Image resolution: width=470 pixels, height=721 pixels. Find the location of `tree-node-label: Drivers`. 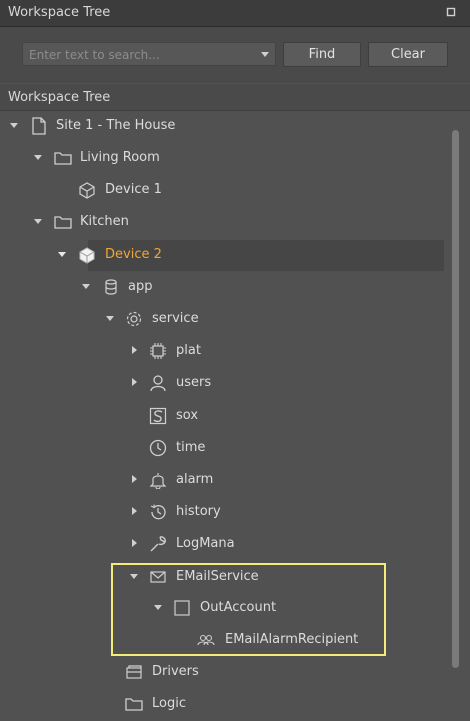

tree-node-label: Drivers is located at coordinates (175, 671).